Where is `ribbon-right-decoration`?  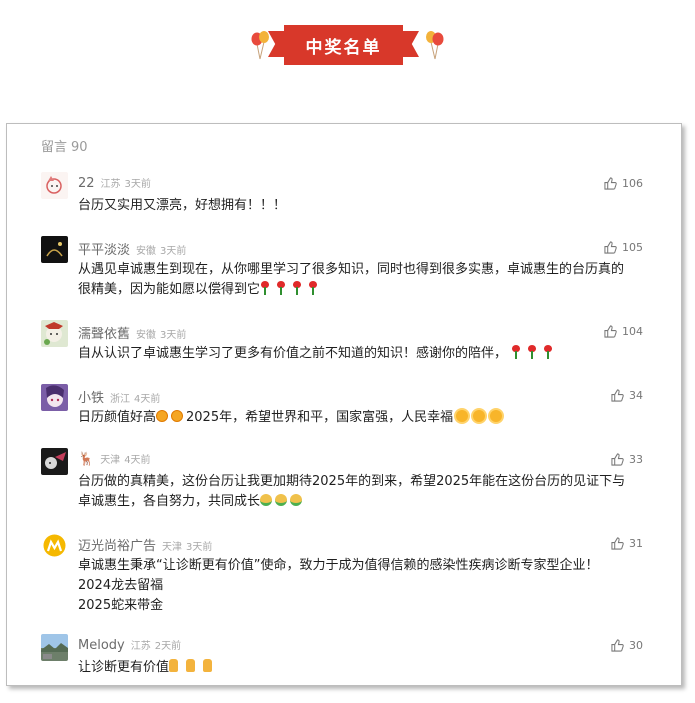 ribbon-right-decoration is located at coordinates (411, 44).